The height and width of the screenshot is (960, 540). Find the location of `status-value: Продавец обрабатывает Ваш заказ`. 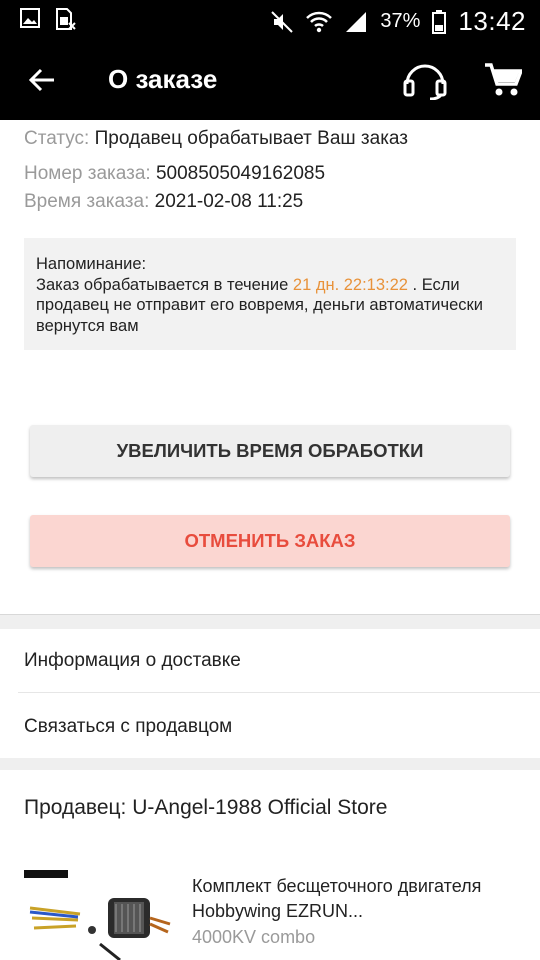

status-value: Продавец обрабатывает Ваш заказ is located at coordinates (251, 138).